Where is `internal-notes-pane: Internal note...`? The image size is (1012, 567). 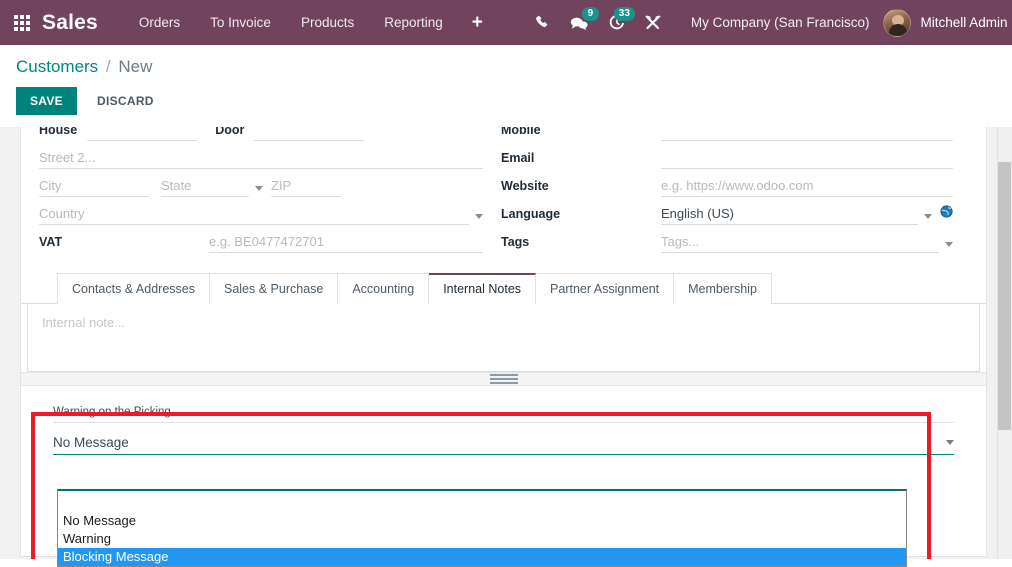 internal-notes-pane: Internal note... is located at coordinates (503, 338).